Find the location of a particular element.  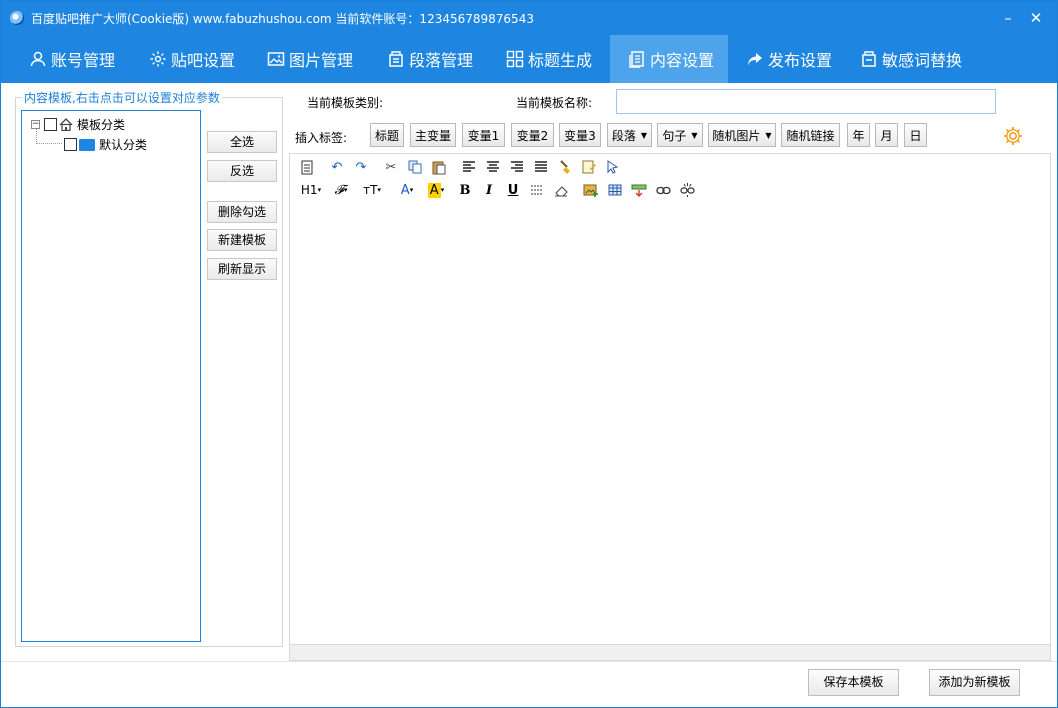

background-color-glyph: A is located at coordinates (434, 190).